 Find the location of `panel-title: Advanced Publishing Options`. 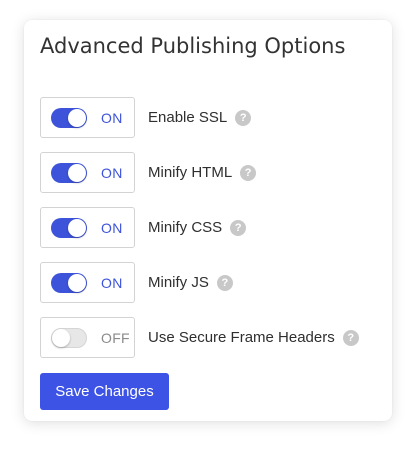

panel-title: Advanced Publishing Options is located at coordinates (193, 46).